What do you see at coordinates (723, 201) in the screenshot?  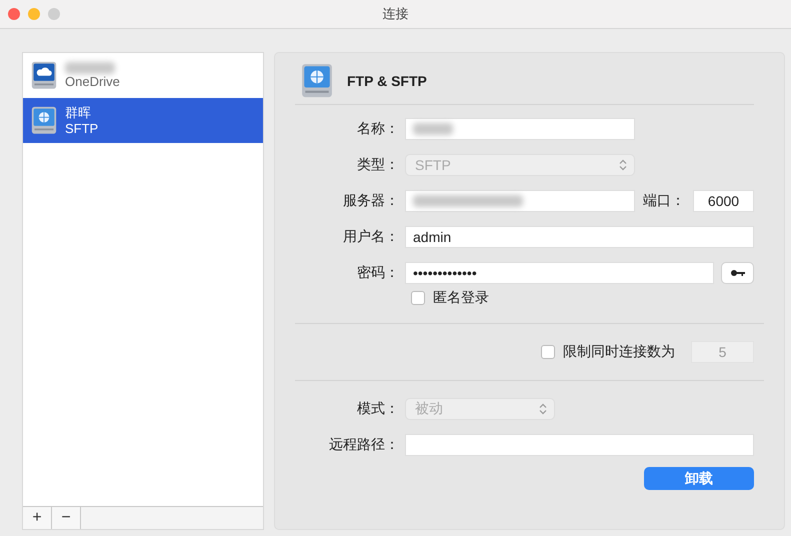 I see `port-field: 6000` at bounding box center [723, 201].